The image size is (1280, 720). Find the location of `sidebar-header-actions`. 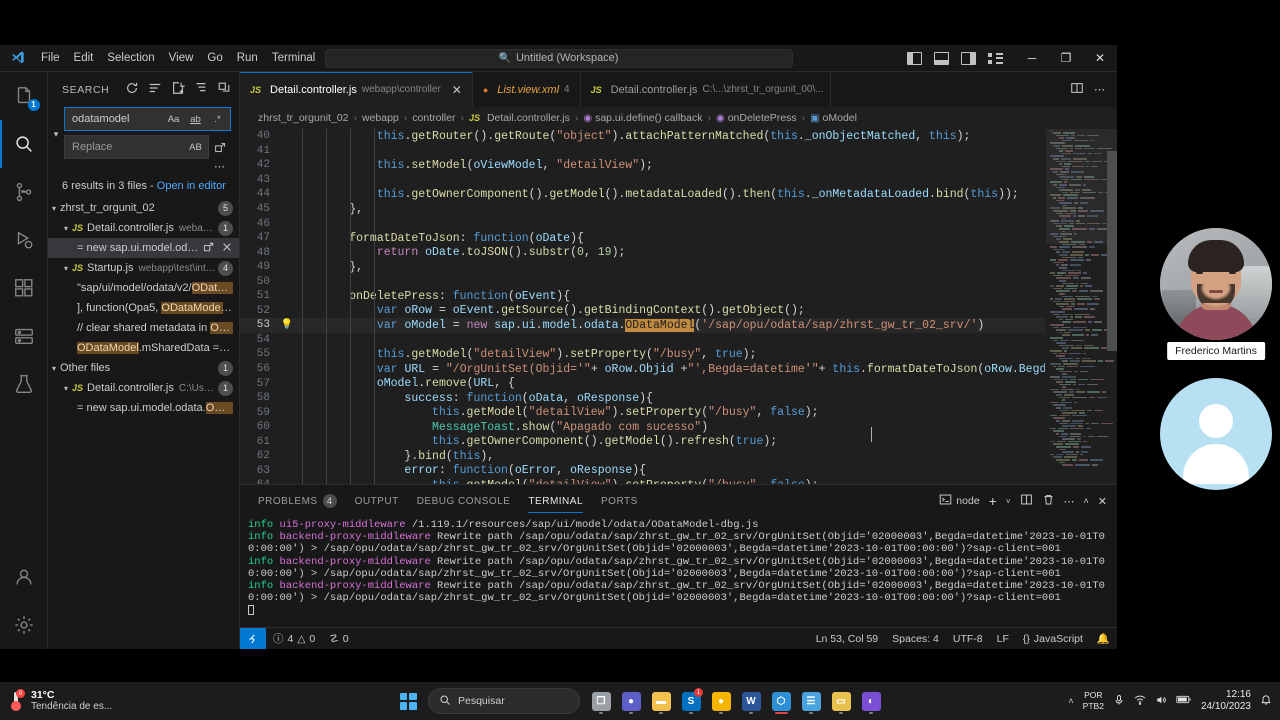

sidebar-header-actions is located at coordinates (178, 89).